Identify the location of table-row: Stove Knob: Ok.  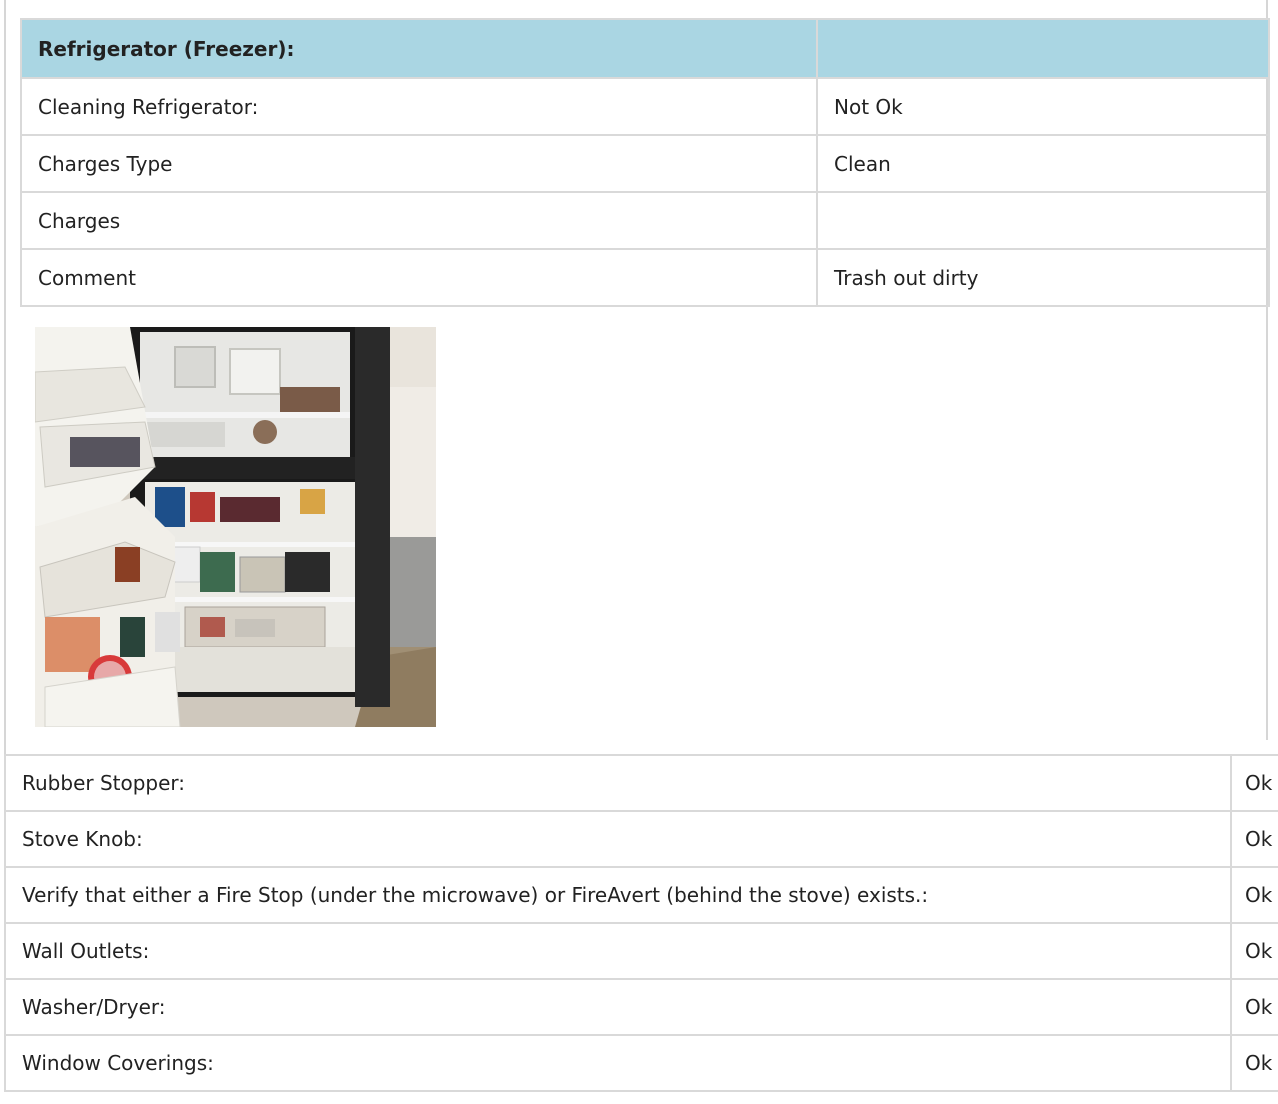
(641, 839).